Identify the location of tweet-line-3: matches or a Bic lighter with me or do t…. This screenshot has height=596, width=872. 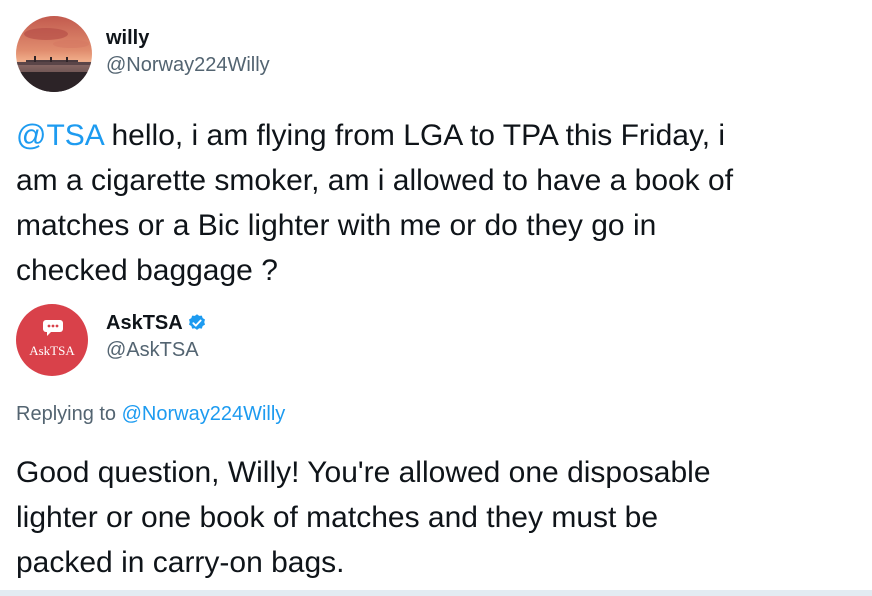
(336, 225).